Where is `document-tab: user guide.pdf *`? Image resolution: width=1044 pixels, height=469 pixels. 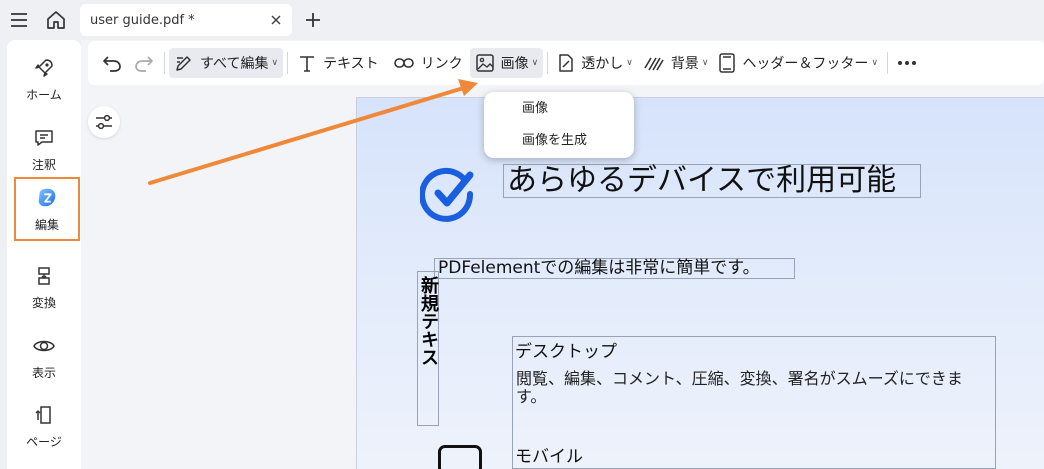 document-tab: user guide.pdf * is located at coordinates (186, 20).